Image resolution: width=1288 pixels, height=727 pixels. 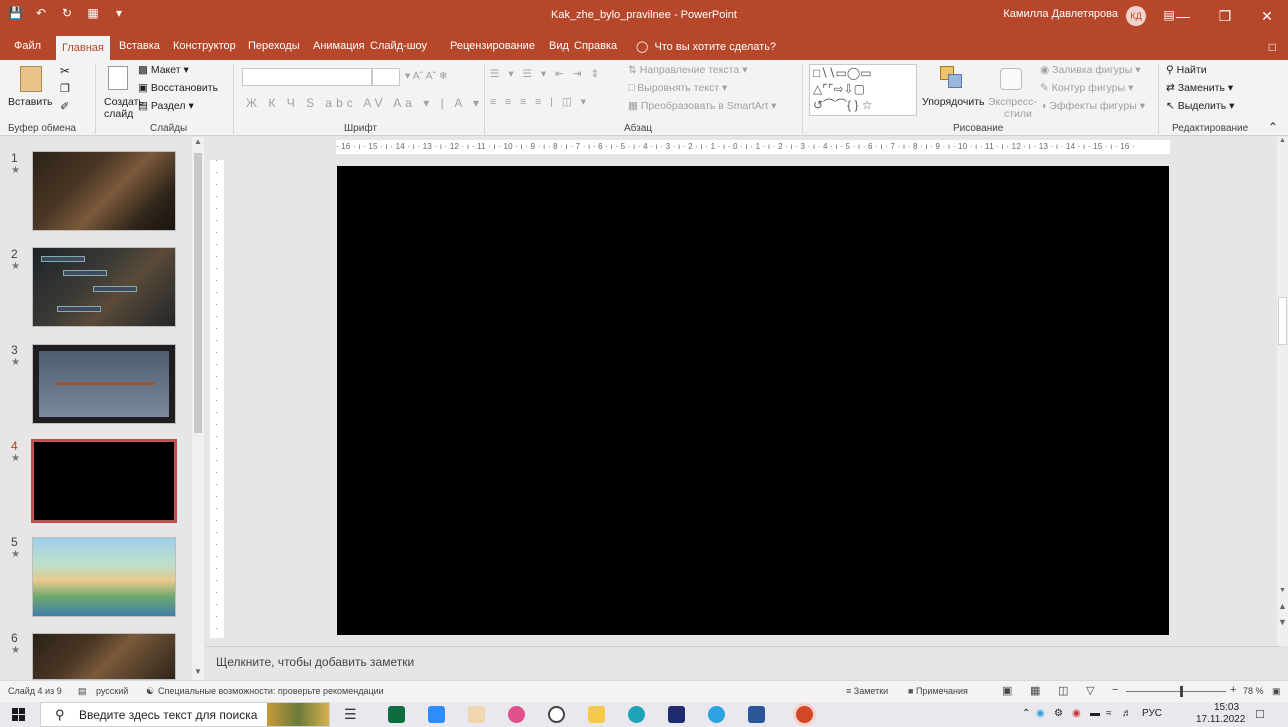 I want to click on tab-help: Справка, so click(x=595, y=46).